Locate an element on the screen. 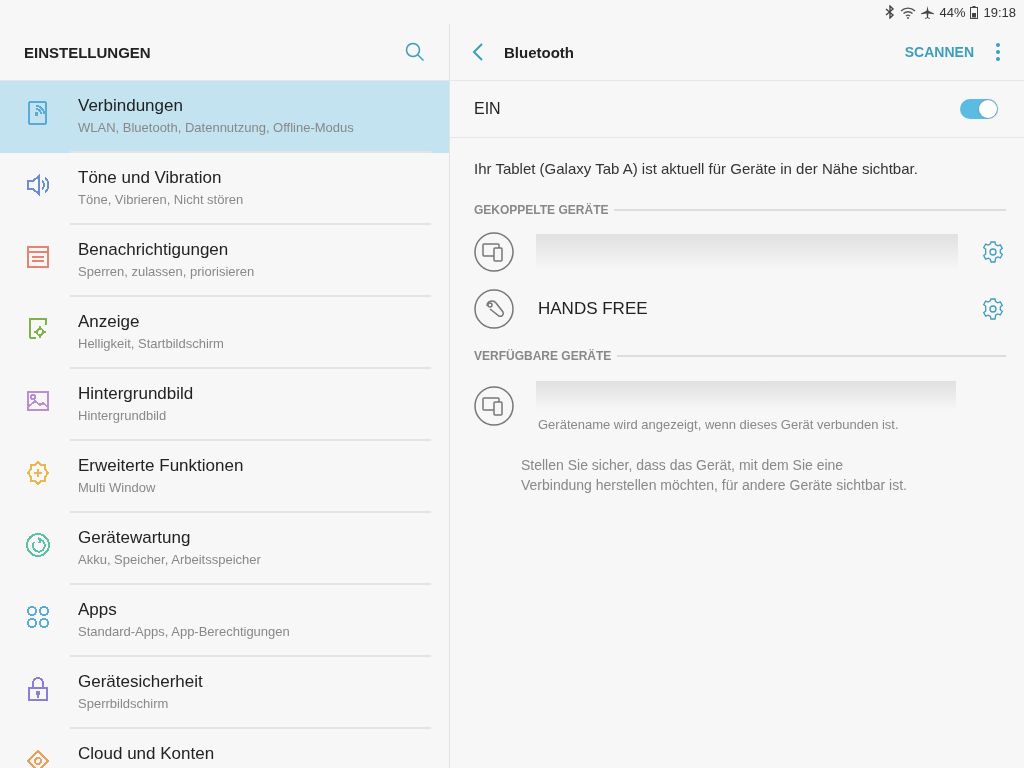 The image size is (1024, 768). settings-item-title: Gerätesicherheit is located at coordinates (140, 682).